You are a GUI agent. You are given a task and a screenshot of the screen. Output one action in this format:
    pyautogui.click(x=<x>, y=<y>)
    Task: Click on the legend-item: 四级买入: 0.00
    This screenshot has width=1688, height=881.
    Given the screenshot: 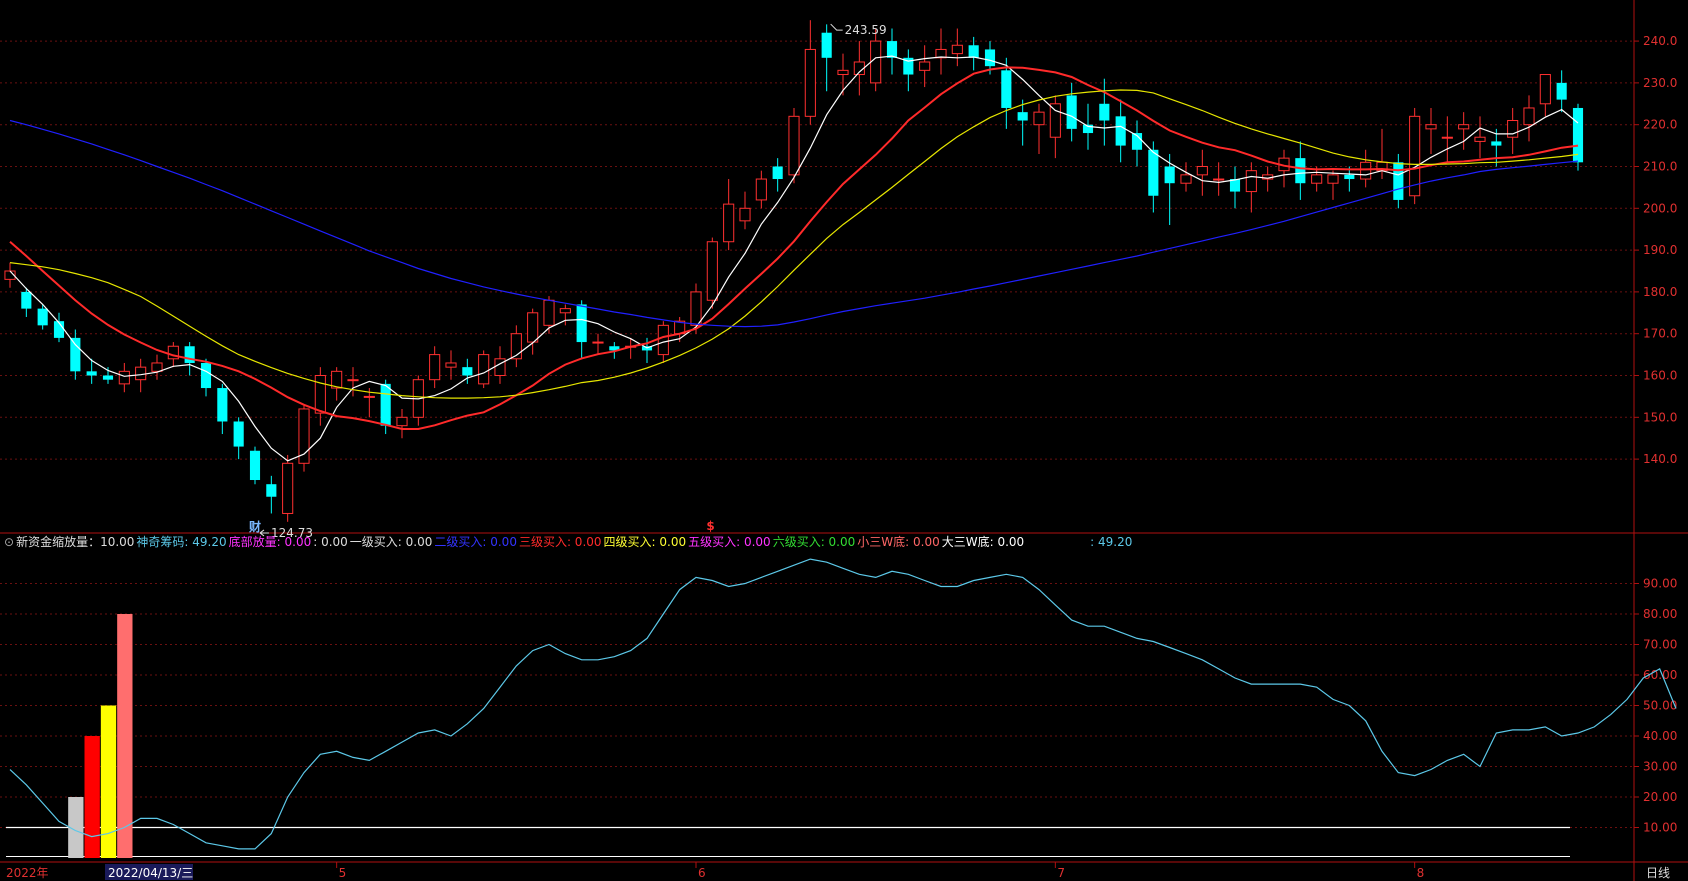 What is the action you would take?
    pyautogui.click(x=645, y=542)
    